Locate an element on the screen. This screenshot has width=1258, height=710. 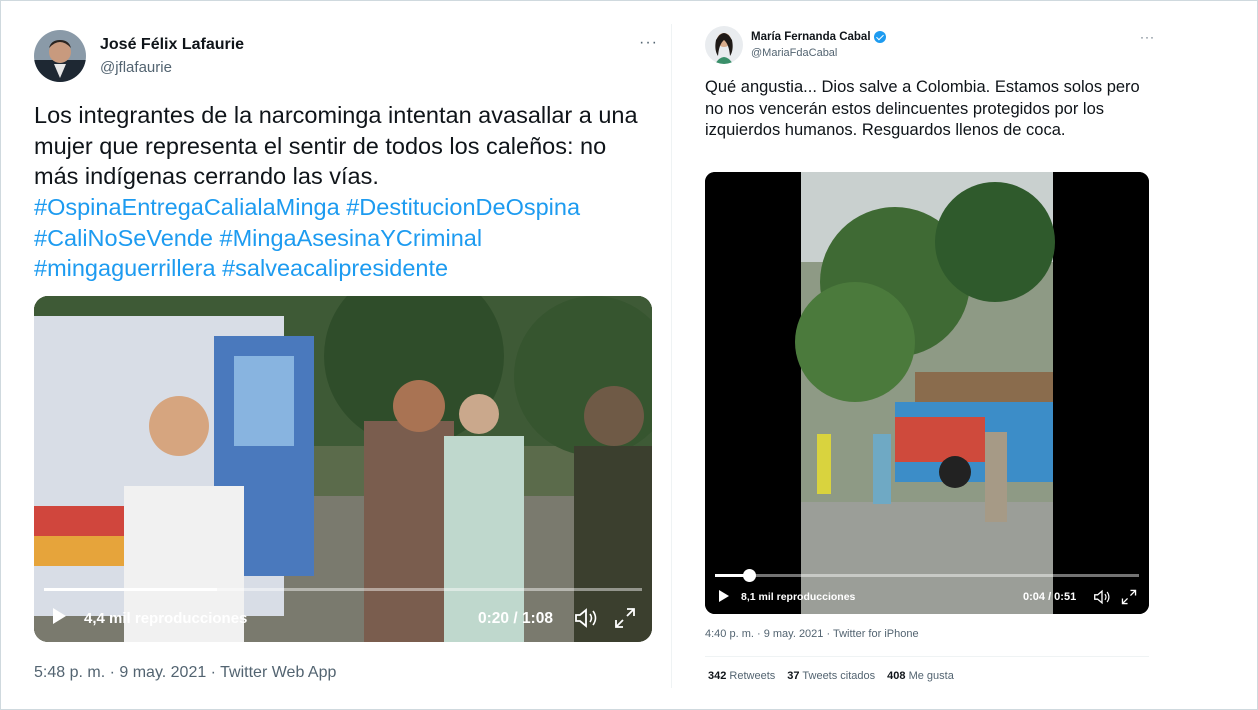
divider is located at coordinates (927, 656).